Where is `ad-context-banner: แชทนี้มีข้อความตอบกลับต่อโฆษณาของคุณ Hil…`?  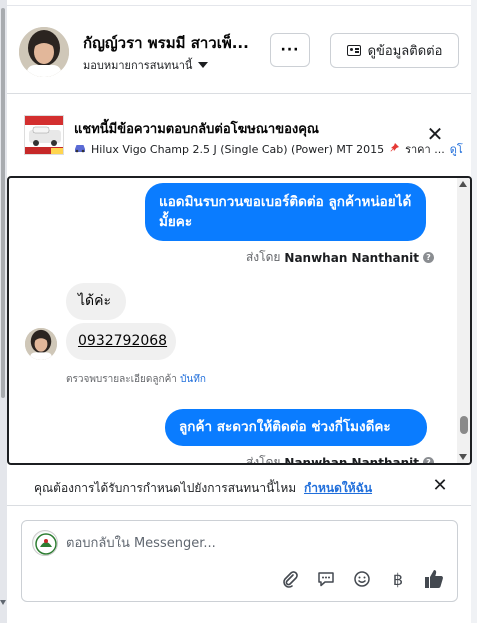
ad-context-banner: แชทนี้มีข้อความตอบกลับต่อโฆษณาของคุณ Hil… is located at coordinates (239, 134).